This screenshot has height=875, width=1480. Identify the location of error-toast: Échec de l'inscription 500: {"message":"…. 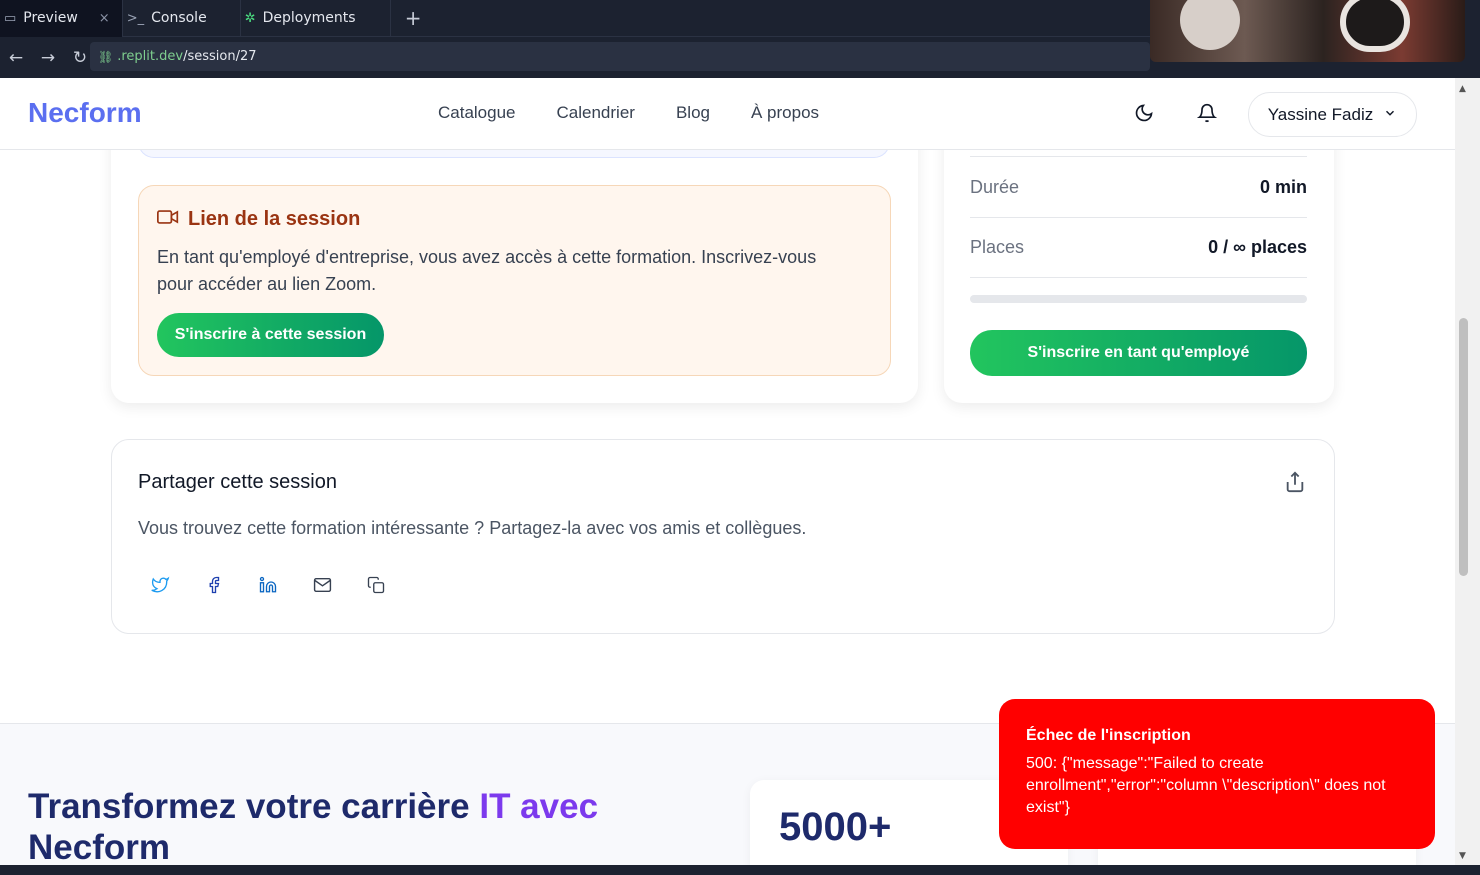
(1217, 774).